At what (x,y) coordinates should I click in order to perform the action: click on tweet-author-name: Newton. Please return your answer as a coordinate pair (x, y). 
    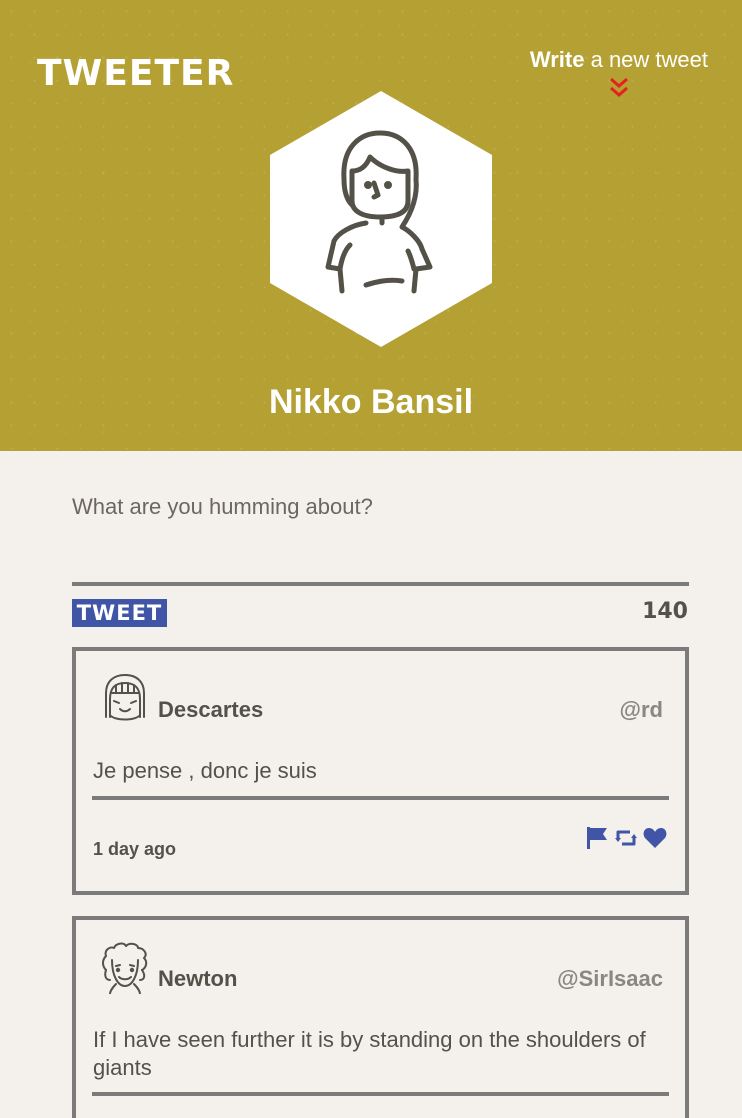
    Looking at the image, I should click on (198, 978).